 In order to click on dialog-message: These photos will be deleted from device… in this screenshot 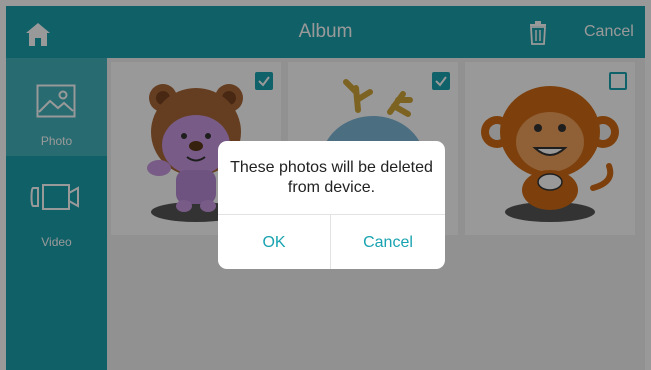, I will do `click(331, 177)`.